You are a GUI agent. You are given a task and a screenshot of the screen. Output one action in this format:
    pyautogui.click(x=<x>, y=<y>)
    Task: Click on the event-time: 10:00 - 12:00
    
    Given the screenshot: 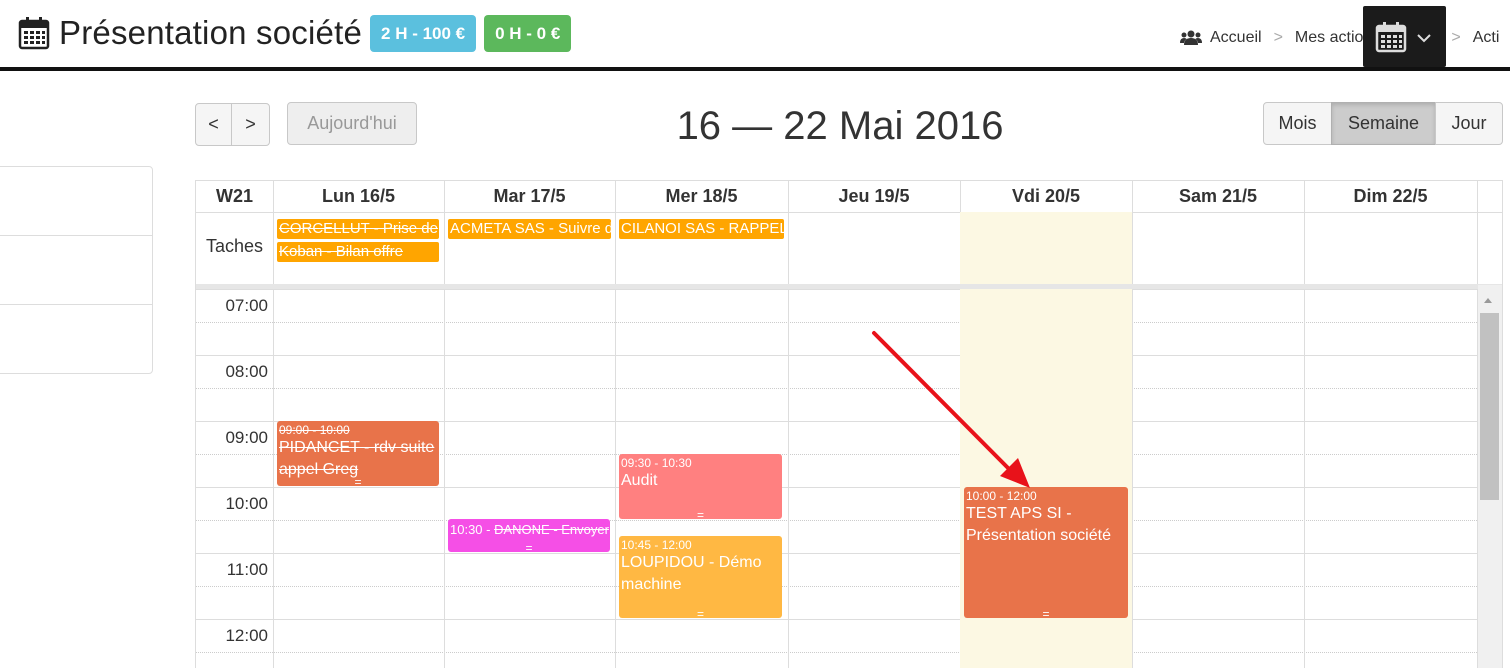 What is the action you would take?
    pyautogui.click(x=1001, y=496)
    